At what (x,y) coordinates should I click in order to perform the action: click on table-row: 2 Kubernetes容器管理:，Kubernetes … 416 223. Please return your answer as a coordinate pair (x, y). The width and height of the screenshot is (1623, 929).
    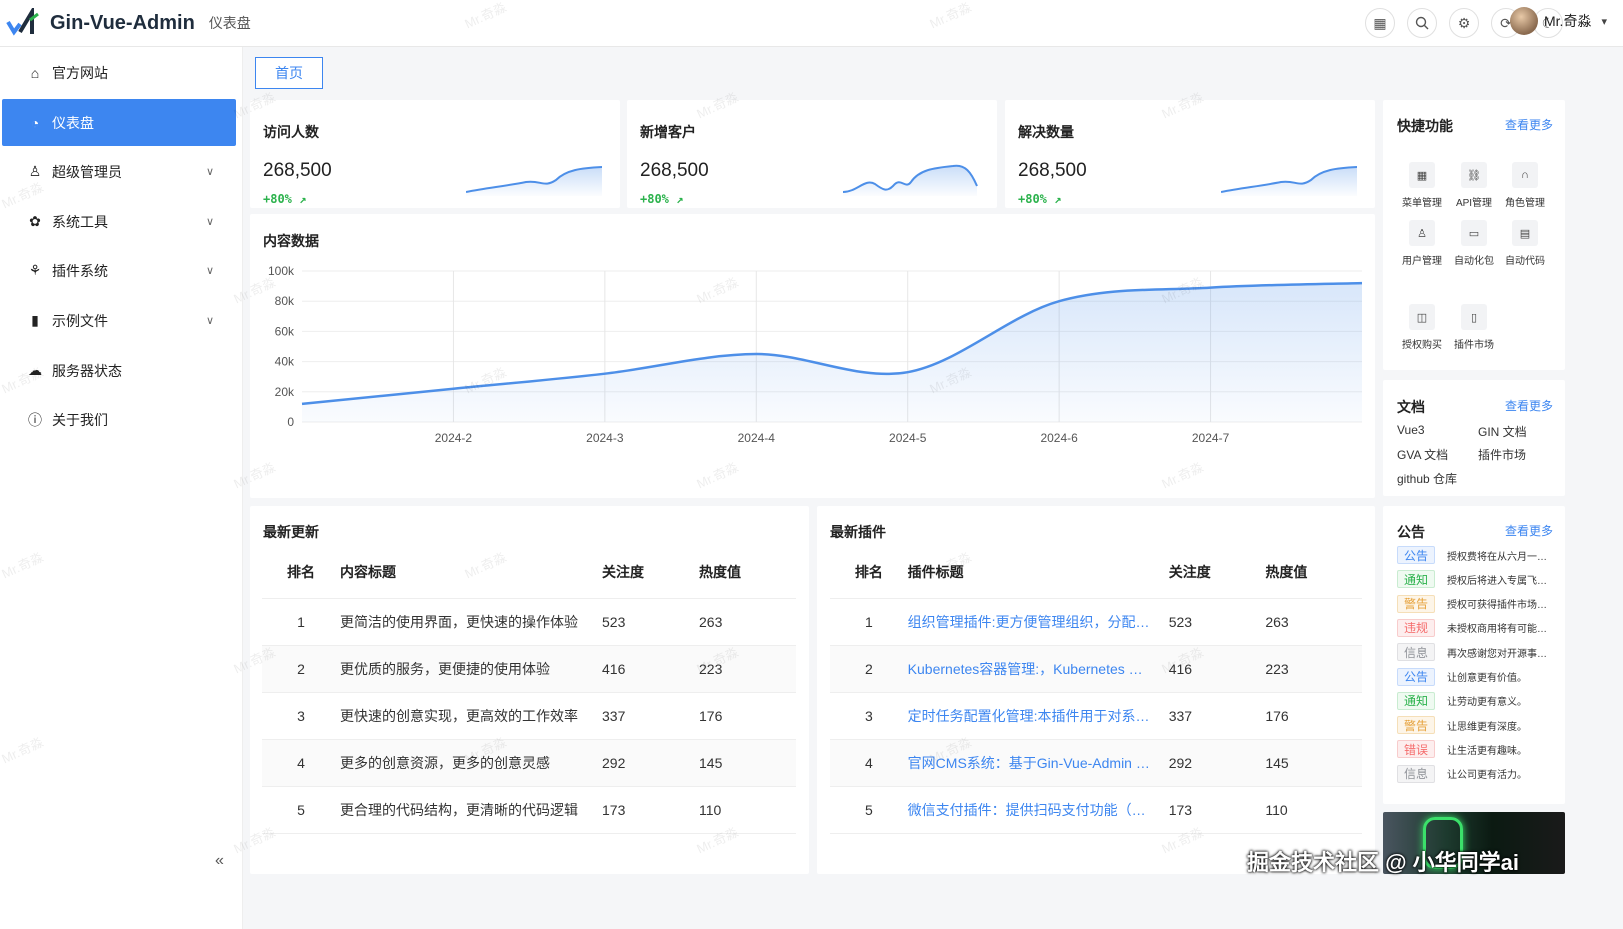
    Looking at the image, I should click on (1096, 669).